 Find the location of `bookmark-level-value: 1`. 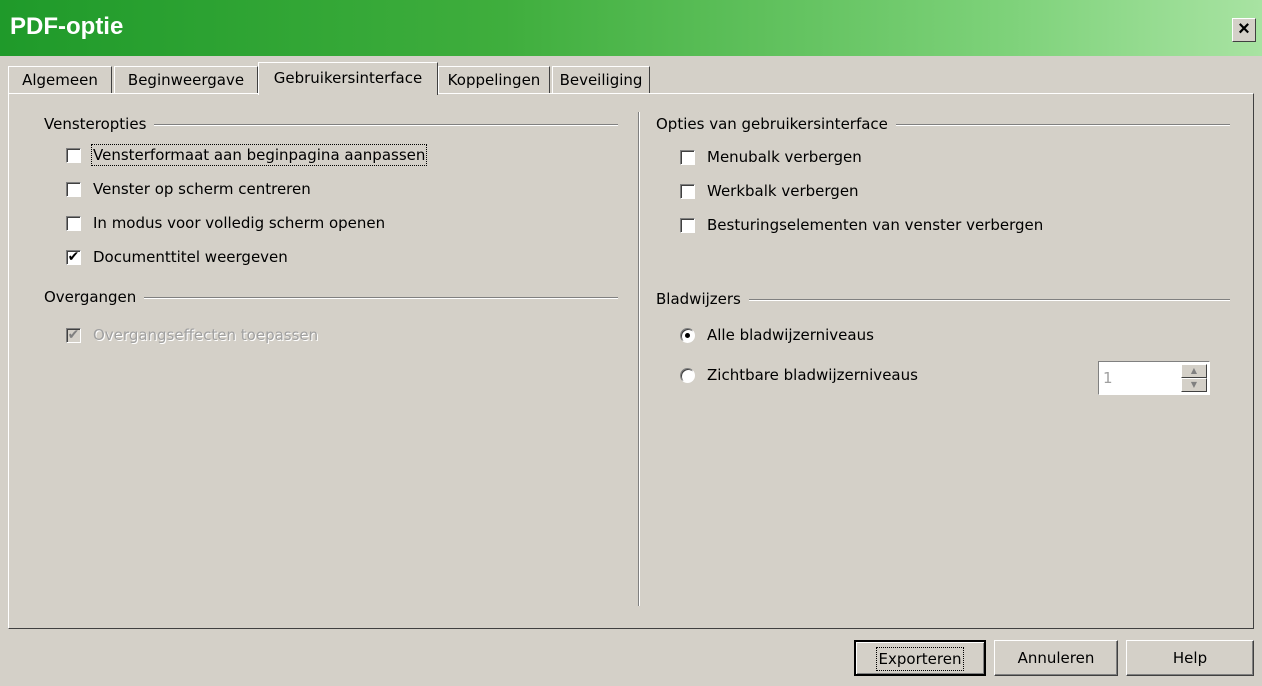

bookmark-level-value: 1 is located at coordinates (1108, 378).